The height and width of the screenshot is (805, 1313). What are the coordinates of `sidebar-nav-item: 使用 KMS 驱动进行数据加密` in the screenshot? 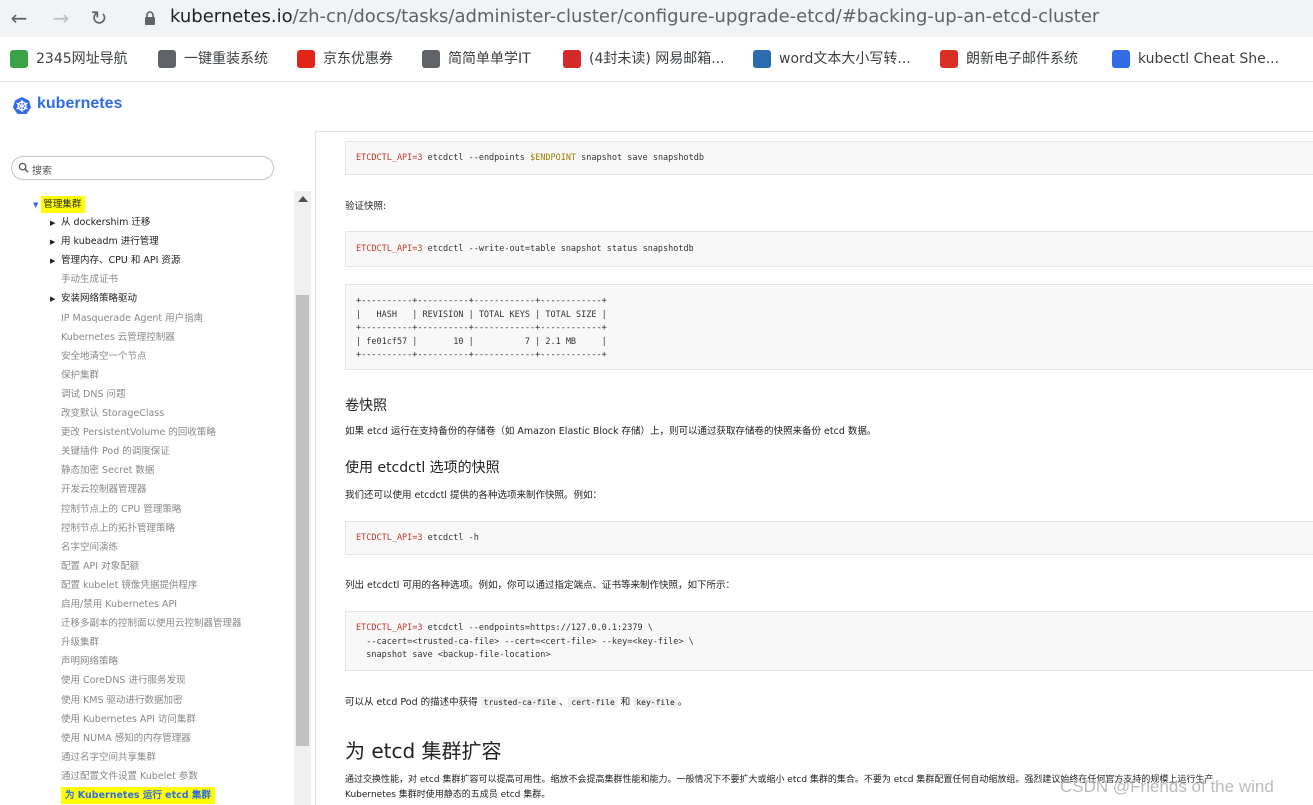 It's located at (116, 701).